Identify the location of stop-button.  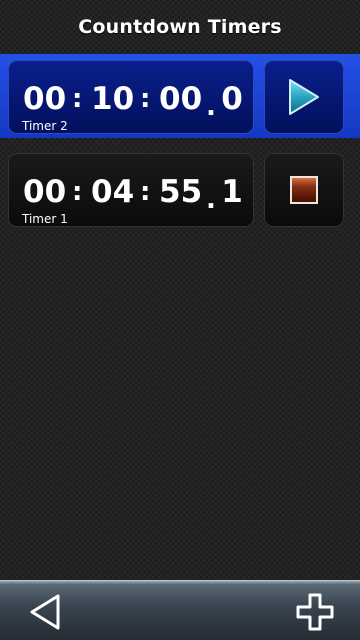
(304, 190).